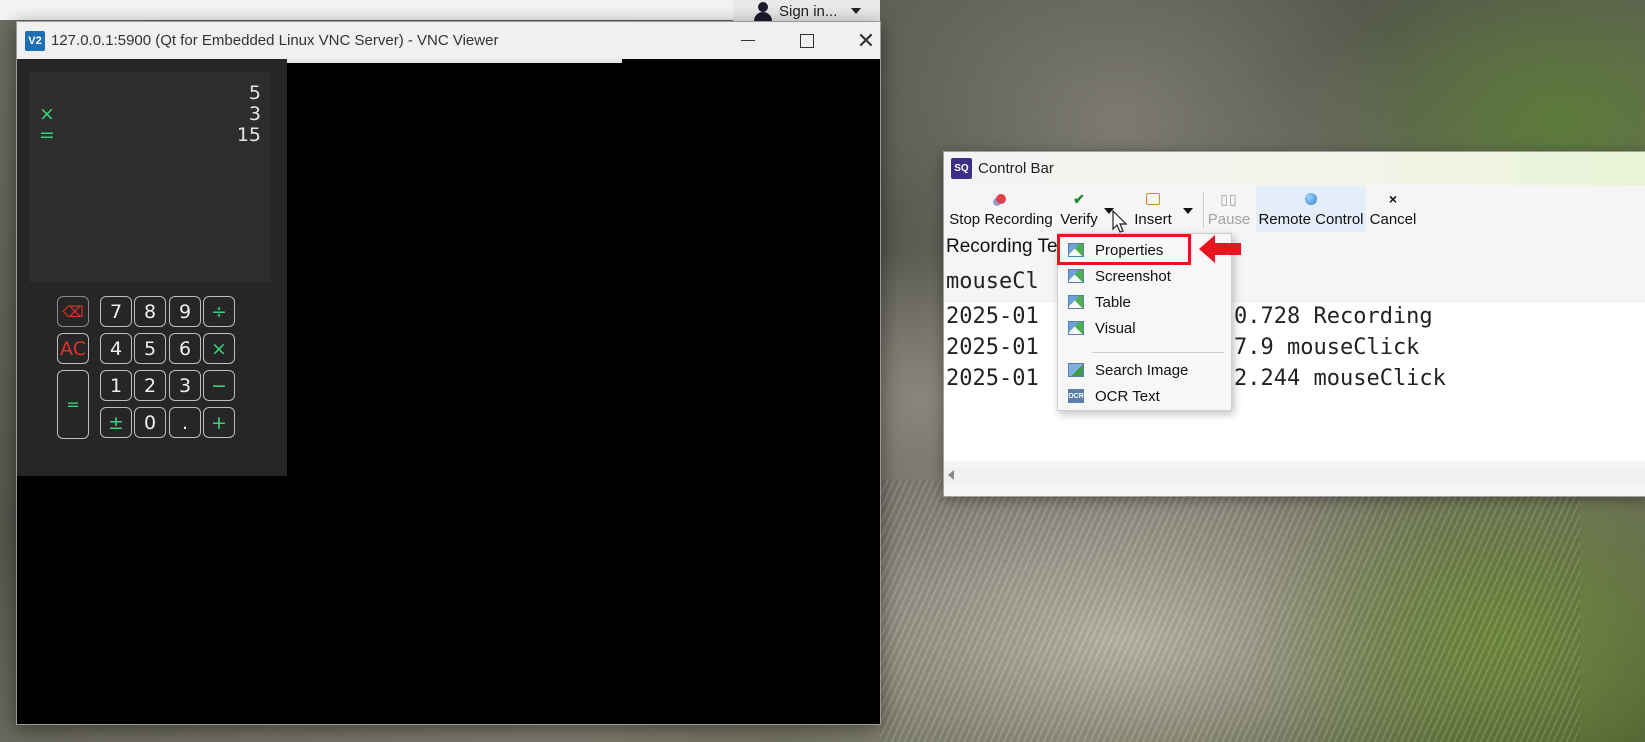  Describe the element at coordinates (1076, 370) in the screenshot. I see `image-search-icon` at that location.